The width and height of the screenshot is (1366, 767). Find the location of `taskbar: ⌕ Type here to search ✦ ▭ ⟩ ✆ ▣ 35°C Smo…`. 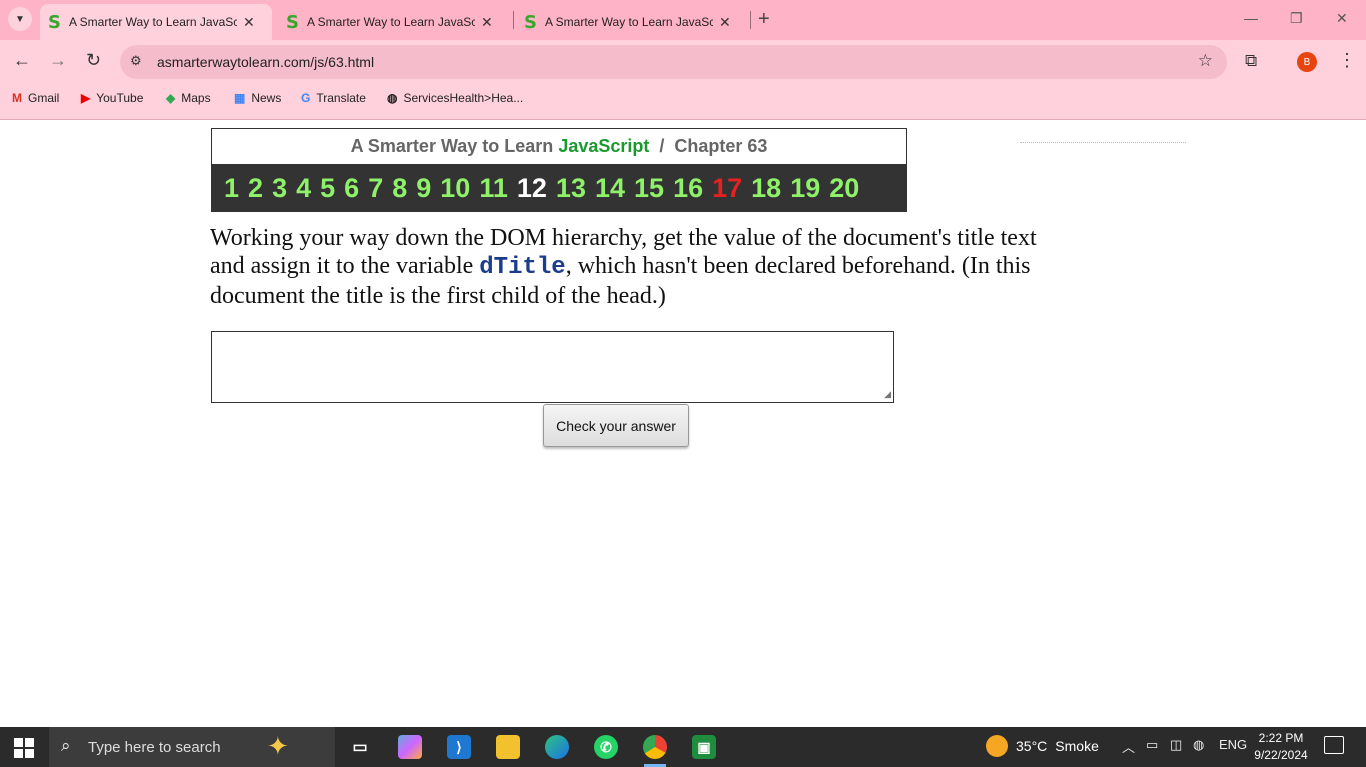

taskbar: ⌕ Type here to search ✦ ▭ ⟩ ✆ ▣ 35°C Smo… is located at coordinates (683, 747).